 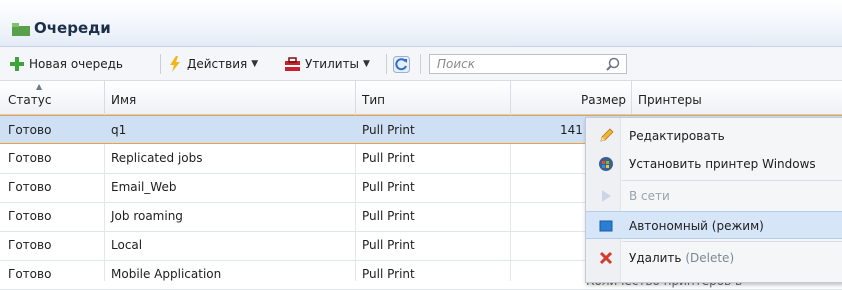 I want to click on cell-size: 141, so click(x=571, y=130).